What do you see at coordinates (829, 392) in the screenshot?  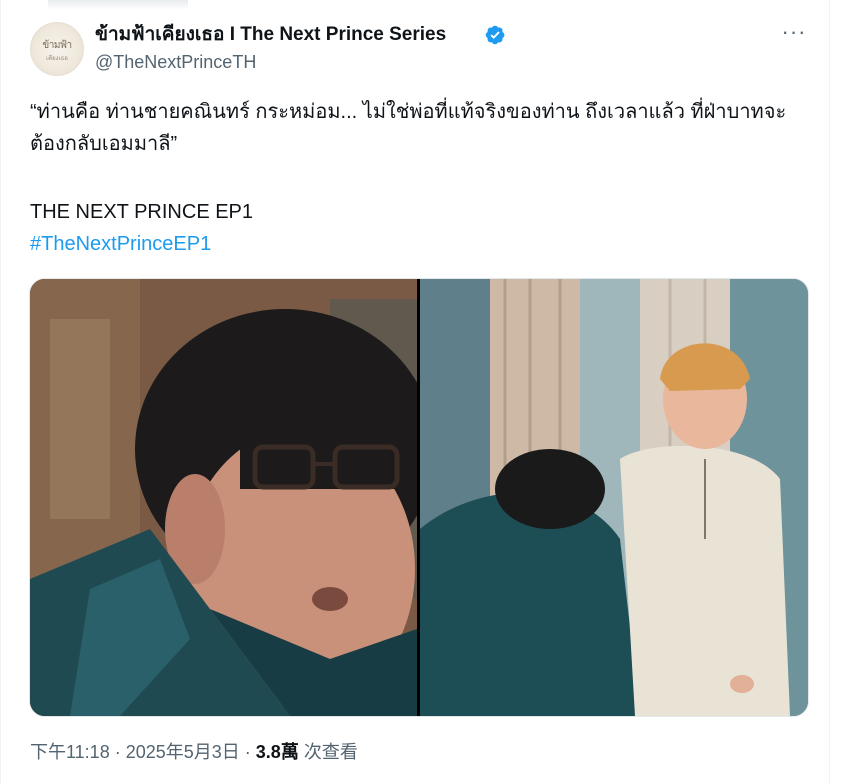 I see `right-border` at bounding box center [829, 392].